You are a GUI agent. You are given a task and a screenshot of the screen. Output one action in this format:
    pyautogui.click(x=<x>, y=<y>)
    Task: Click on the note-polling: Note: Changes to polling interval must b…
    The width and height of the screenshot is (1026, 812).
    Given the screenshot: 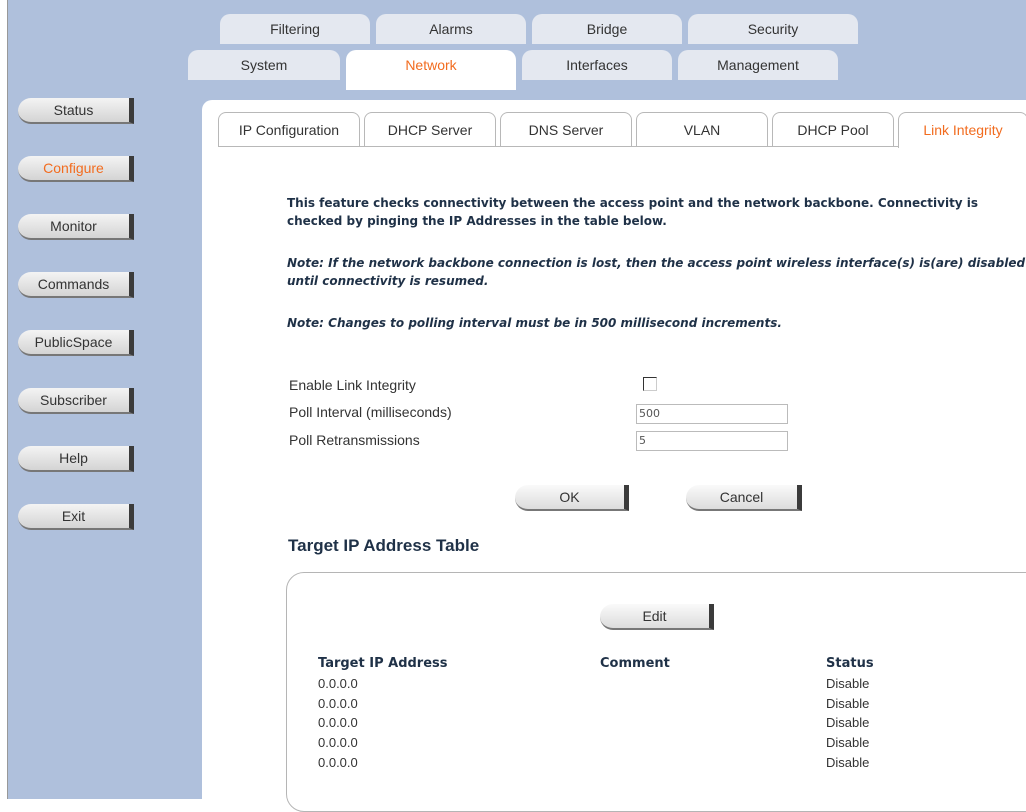 What is the action you would take?
    pyautogui.click(x=534, y=323)
    